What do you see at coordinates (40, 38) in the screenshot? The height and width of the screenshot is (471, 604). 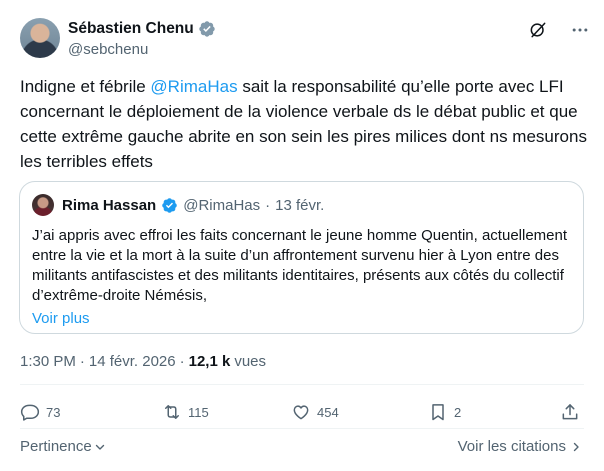 I see `author-avatar` at bounding box center [40, 38].